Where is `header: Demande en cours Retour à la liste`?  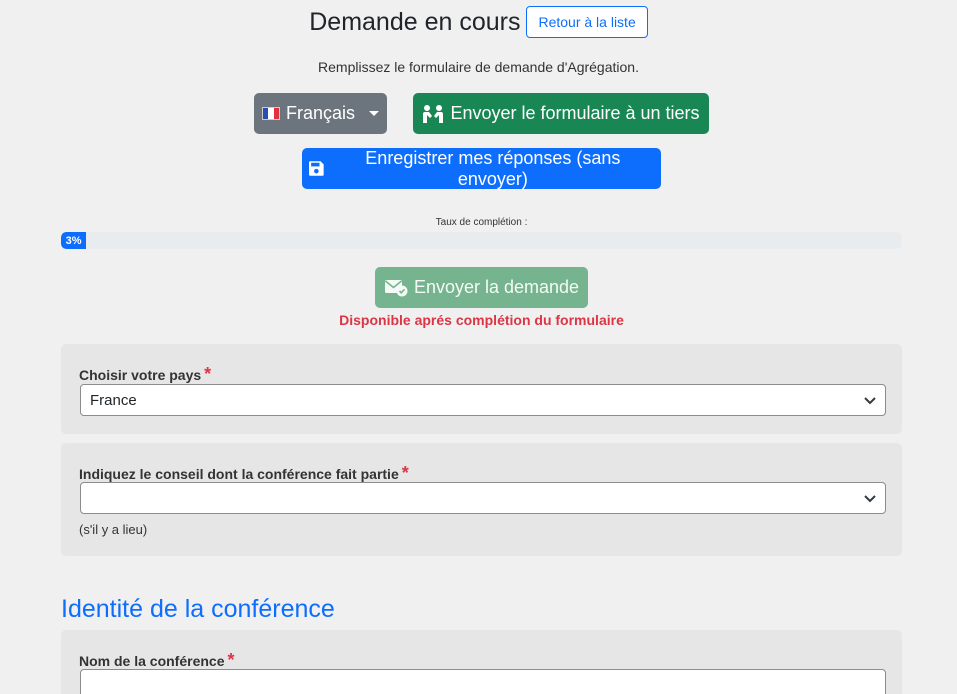 header: Demande en cours Retour à la liste is located at coordinates (478, 22).